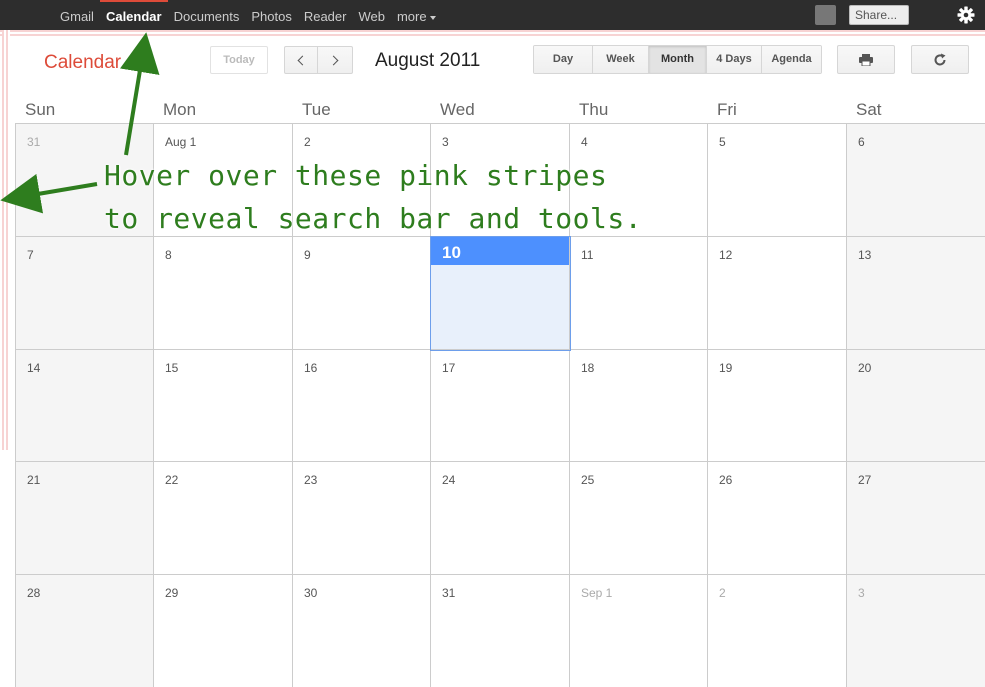 The width and height of the screenshot is (985, 687). I want to click on pink-stripe-top, so click(492, 34).